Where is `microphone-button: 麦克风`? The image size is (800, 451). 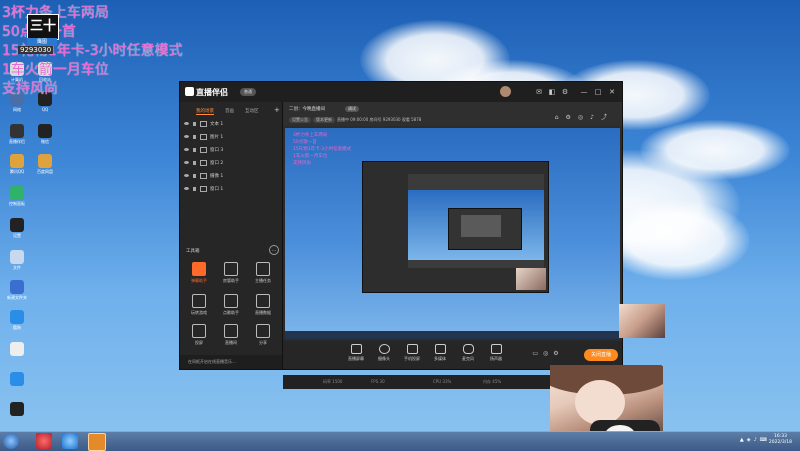
microphone-button: 麦克风 is located at coordinates (468, 353).